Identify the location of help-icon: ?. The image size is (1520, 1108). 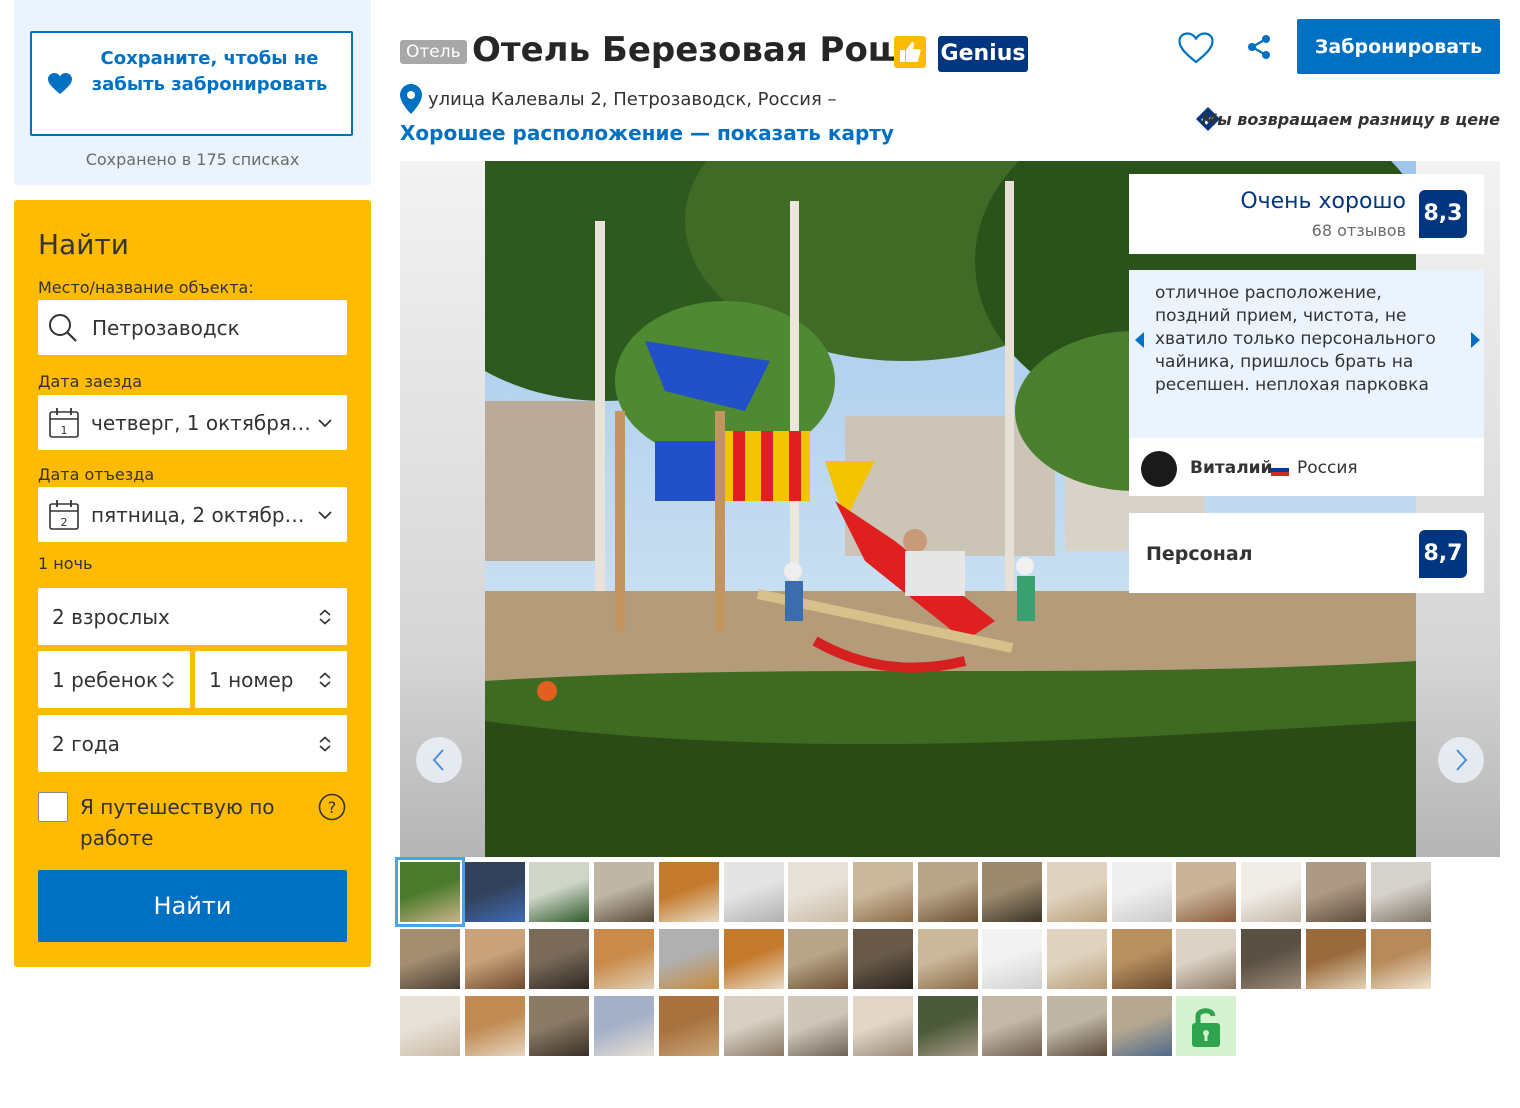
(332, 807).